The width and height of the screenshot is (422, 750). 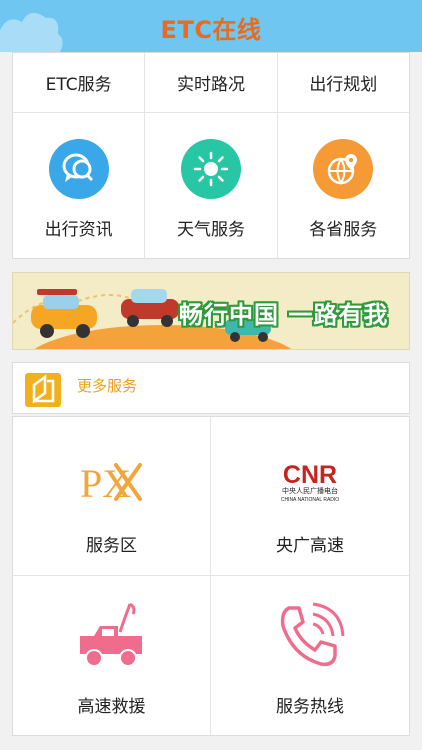 I want to click on more-services-header: 更多服务, so click(x=211, y=388).